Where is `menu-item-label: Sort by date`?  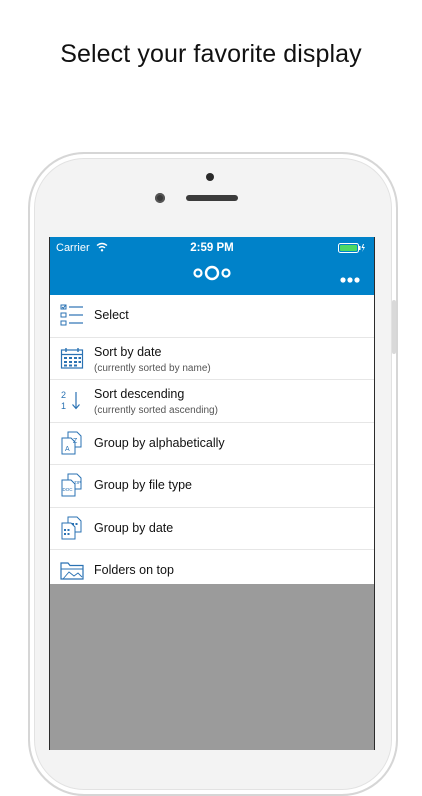
menu-item-label: Sort by date is located at coordinates (128, 351).